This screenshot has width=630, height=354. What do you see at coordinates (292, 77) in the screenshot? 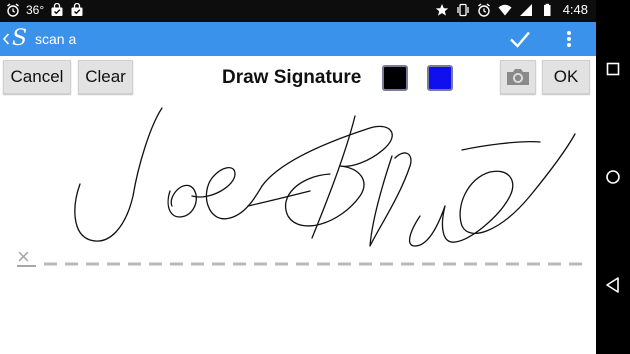
I see `page-title: Draw Signature` at bounding box center [292, 77].